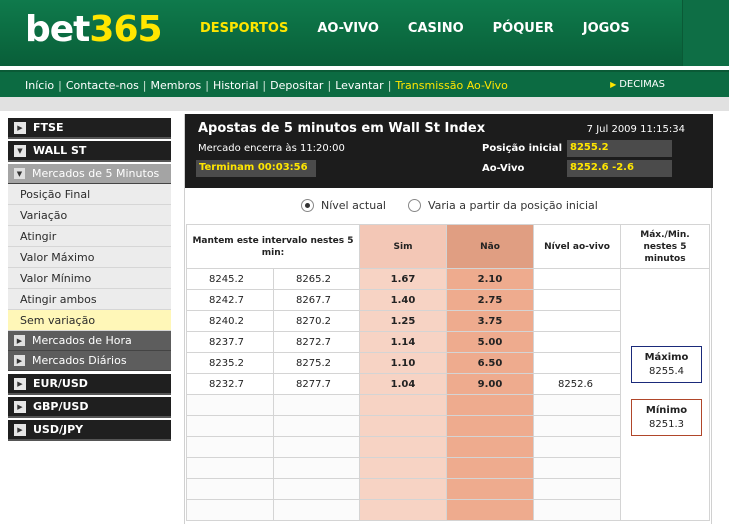 This screenshot has width=729, height=524. What do you see at coordinates (102, 85) in the screenshot?
I see `link-contacte-nos: Contacte-nos` at bounding box center [102, 85].